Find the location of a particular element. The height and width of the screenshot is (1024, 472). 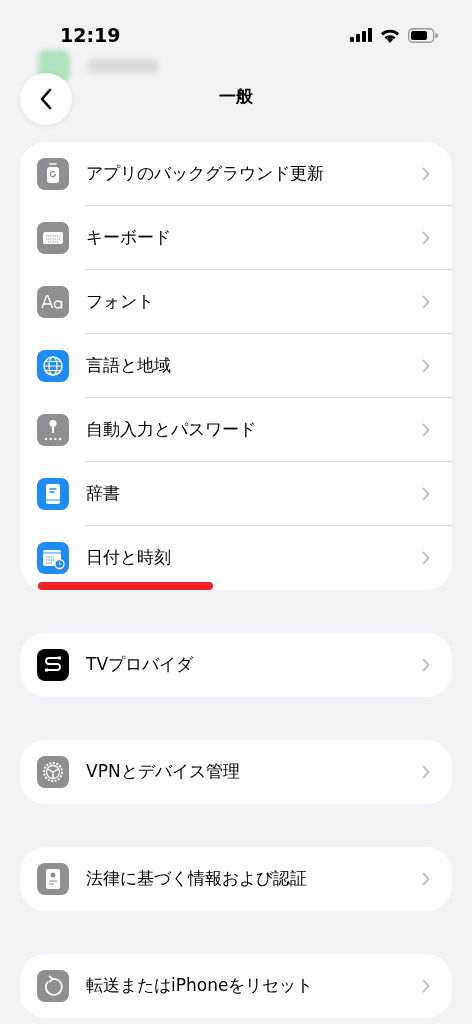

row-label: 辞書 is located at coordinates (103, 493).